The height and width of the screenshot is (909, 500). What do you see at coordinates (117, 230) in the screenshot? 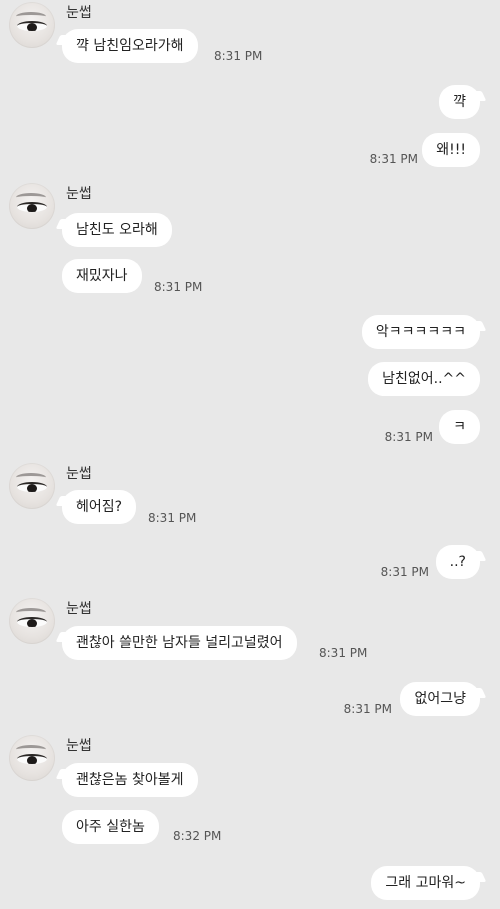
I see `message-bubble: 남친도 오라해` at bounding box center [117, 230].